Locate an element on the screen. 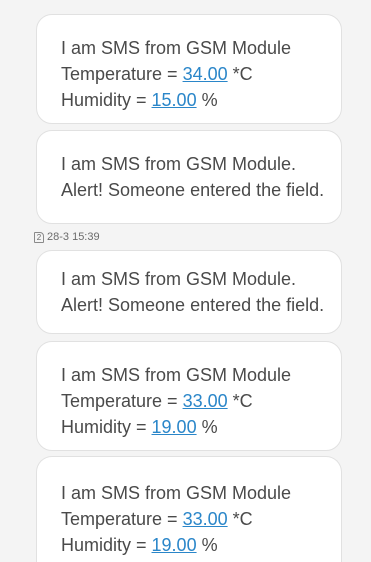  humidity-line: Humidity = 15.00 % is located at coordinates (201, 100).